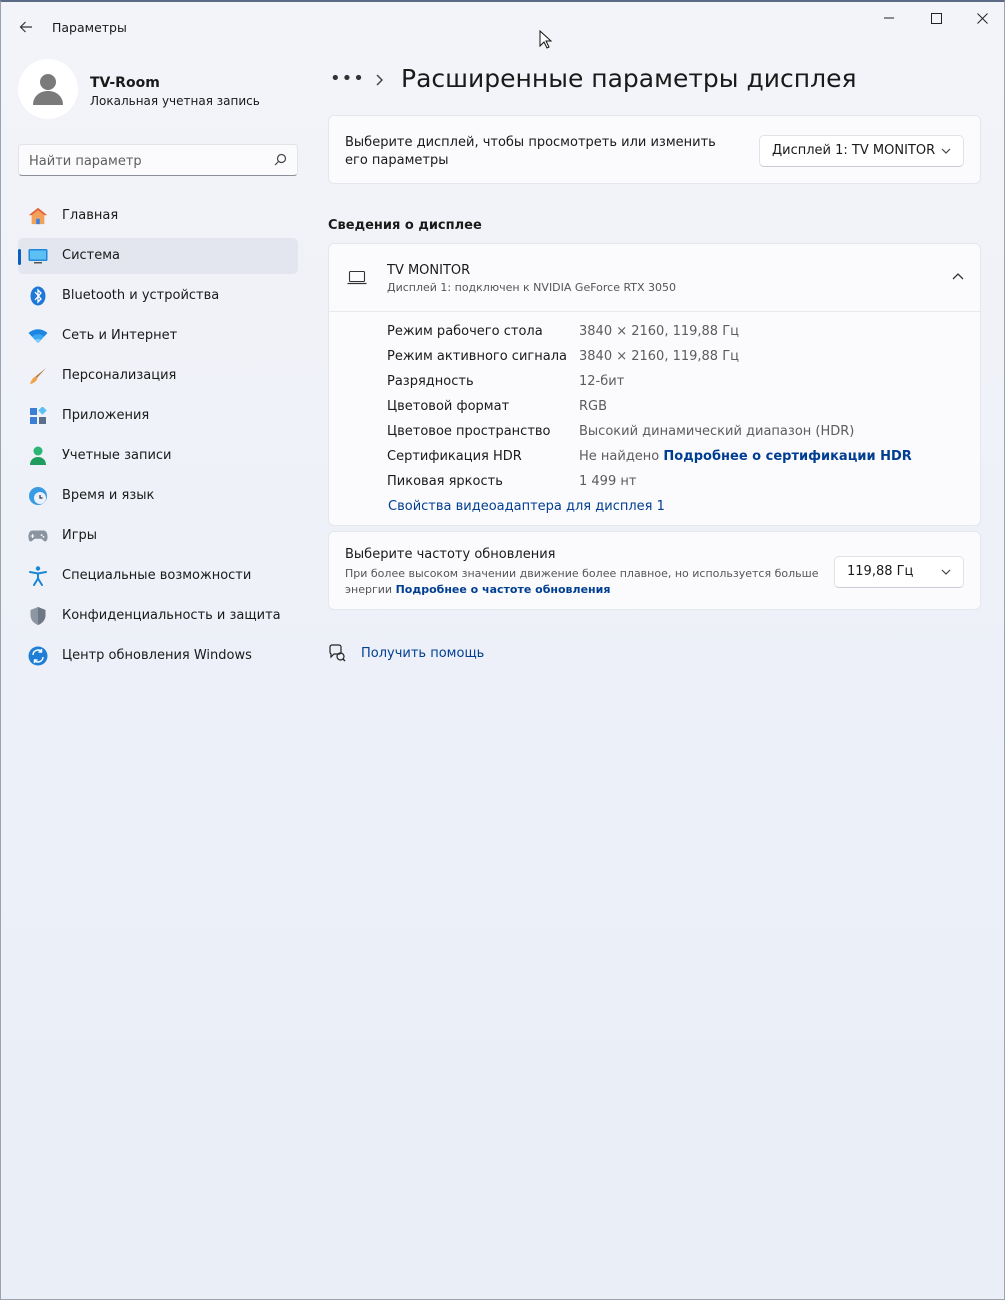  I want to click on info-value: 1 499 нт, so click(608, 481).